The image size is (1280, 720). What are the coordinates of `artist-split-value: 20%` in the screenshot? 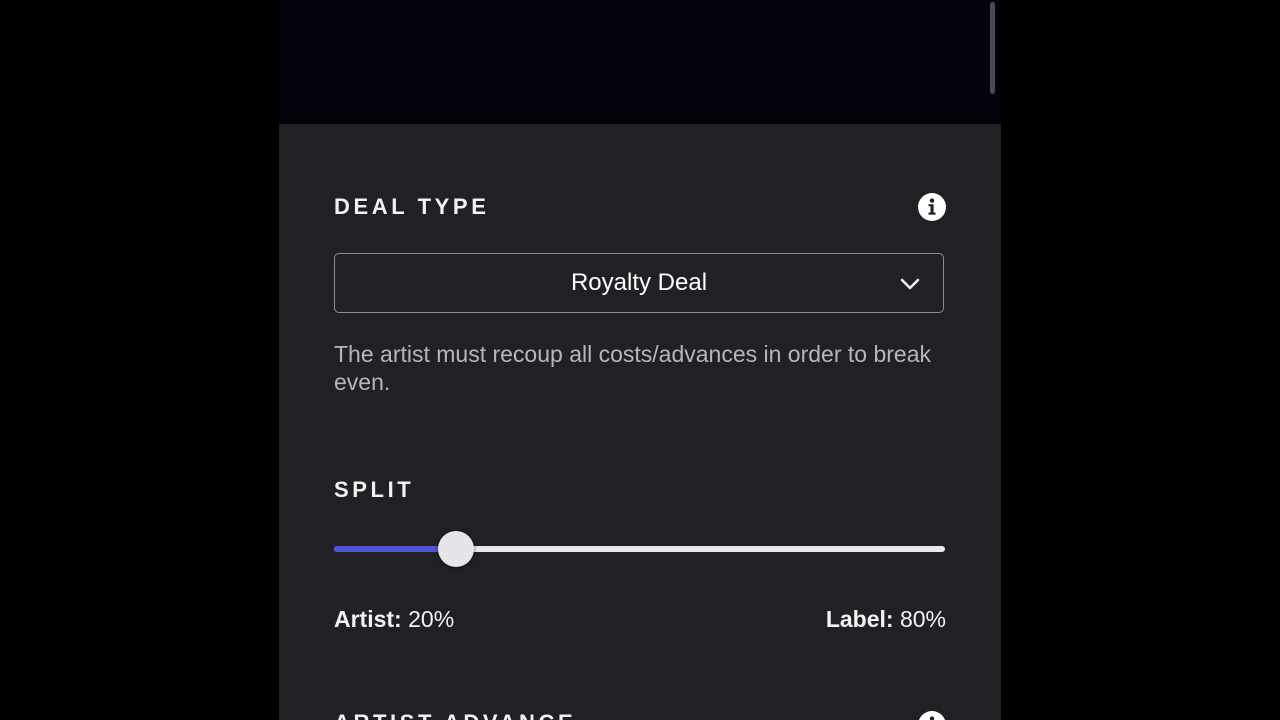 It's located at (431, 619).